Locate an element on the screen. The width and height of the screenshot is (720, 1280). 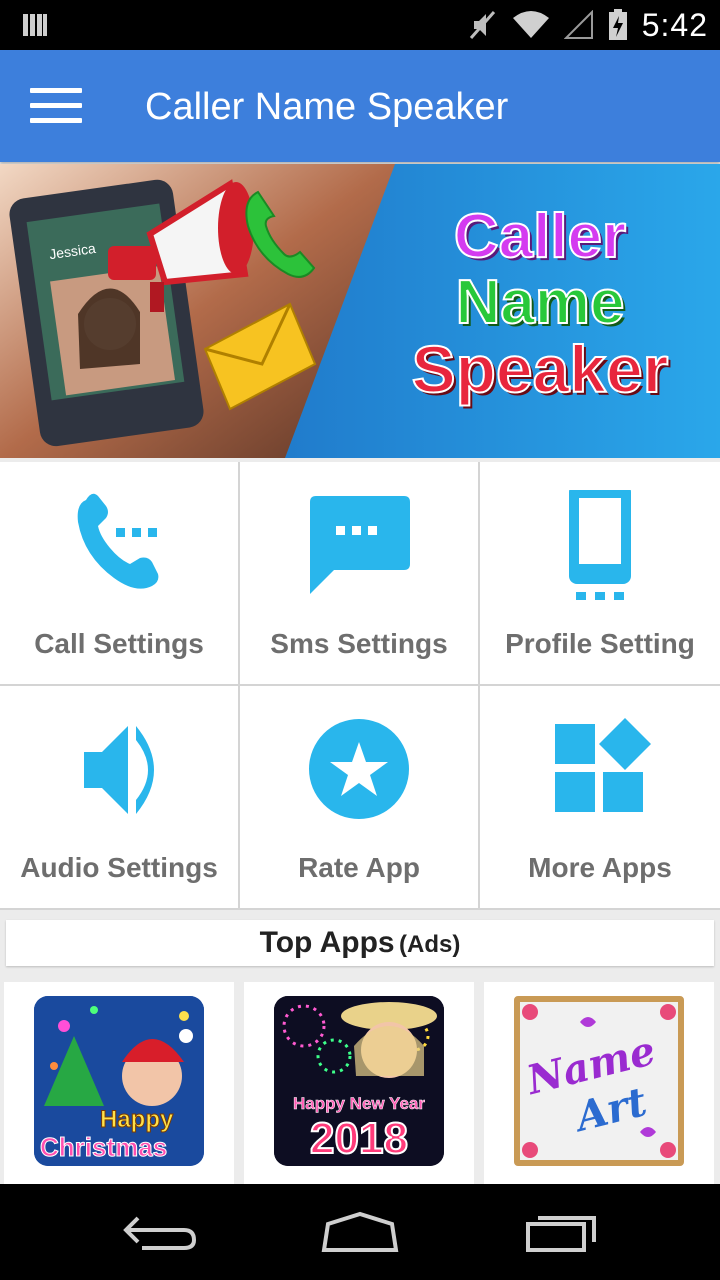
speaker-volume-icon is located at coordinates (119, 770).